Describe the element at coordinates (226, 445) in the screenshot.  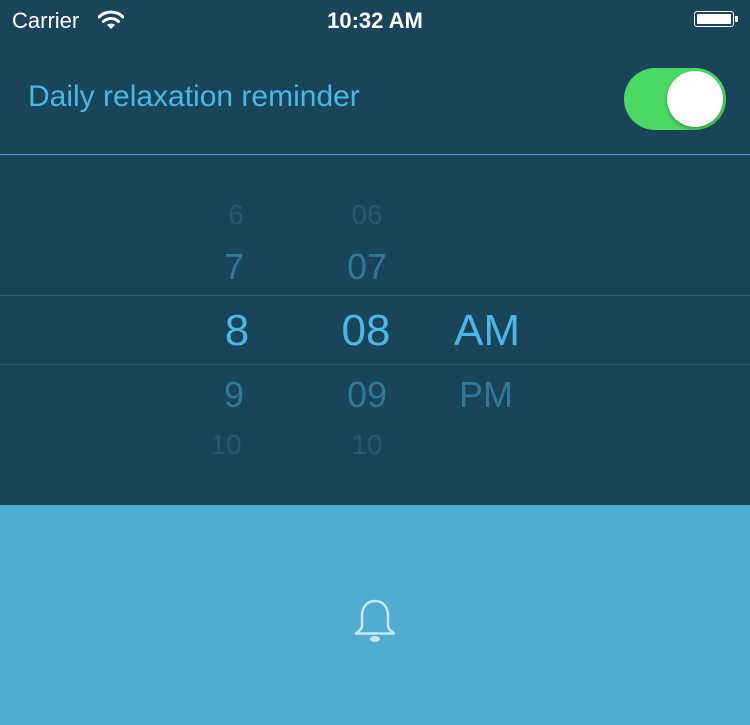
I see `hour-option: 10` at that location.